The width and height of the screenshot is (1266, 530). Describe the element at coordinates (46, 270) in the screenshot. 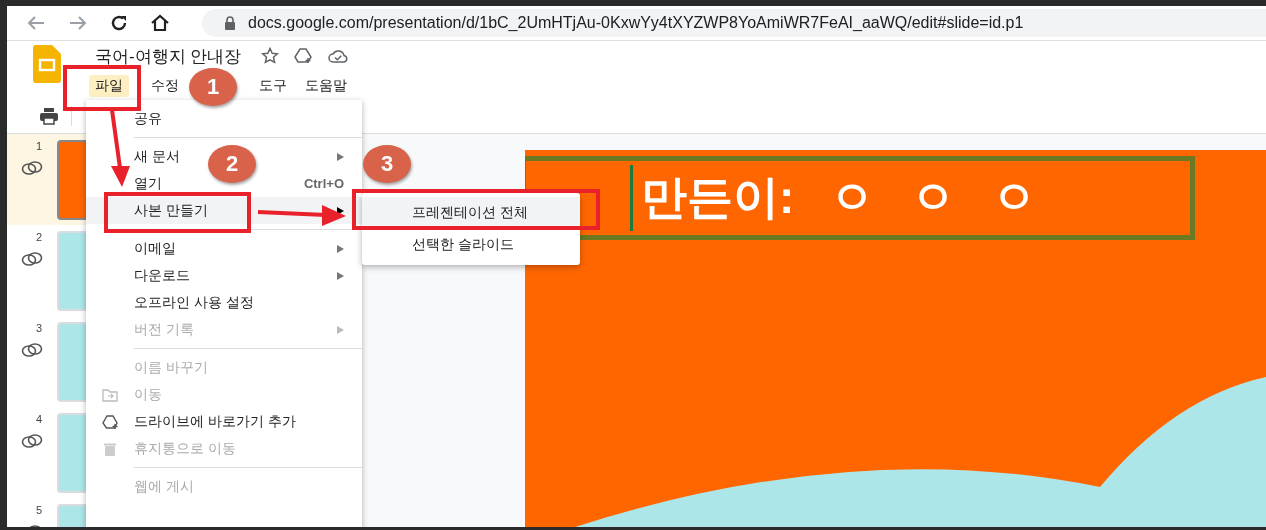

I see `slide-thumbnail-row: 2` at that location.